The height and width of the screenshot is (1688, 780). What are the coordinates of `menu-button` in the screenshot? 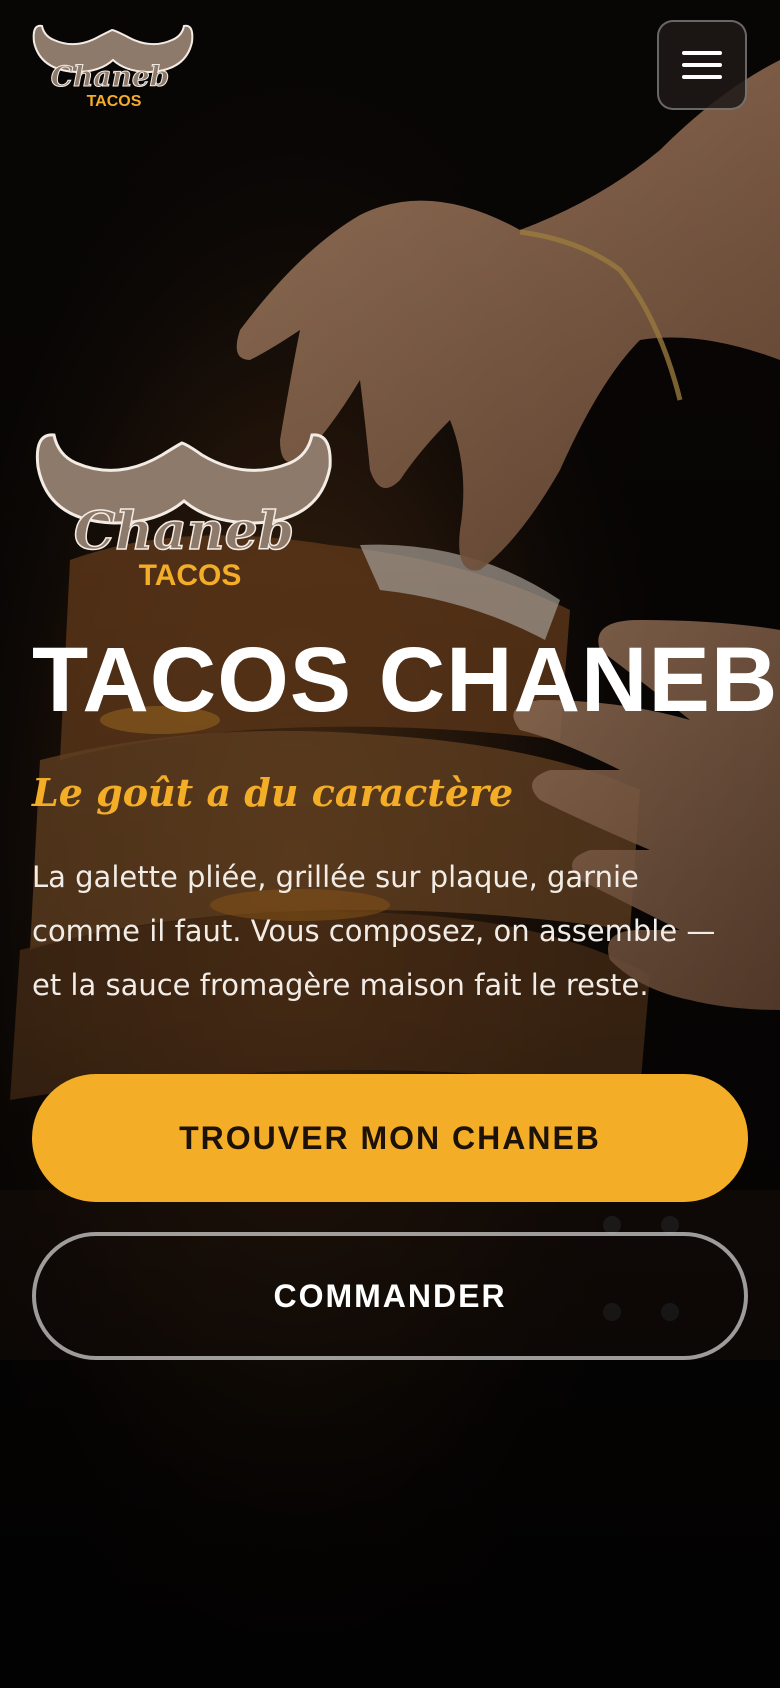 It's located at (702, 65).